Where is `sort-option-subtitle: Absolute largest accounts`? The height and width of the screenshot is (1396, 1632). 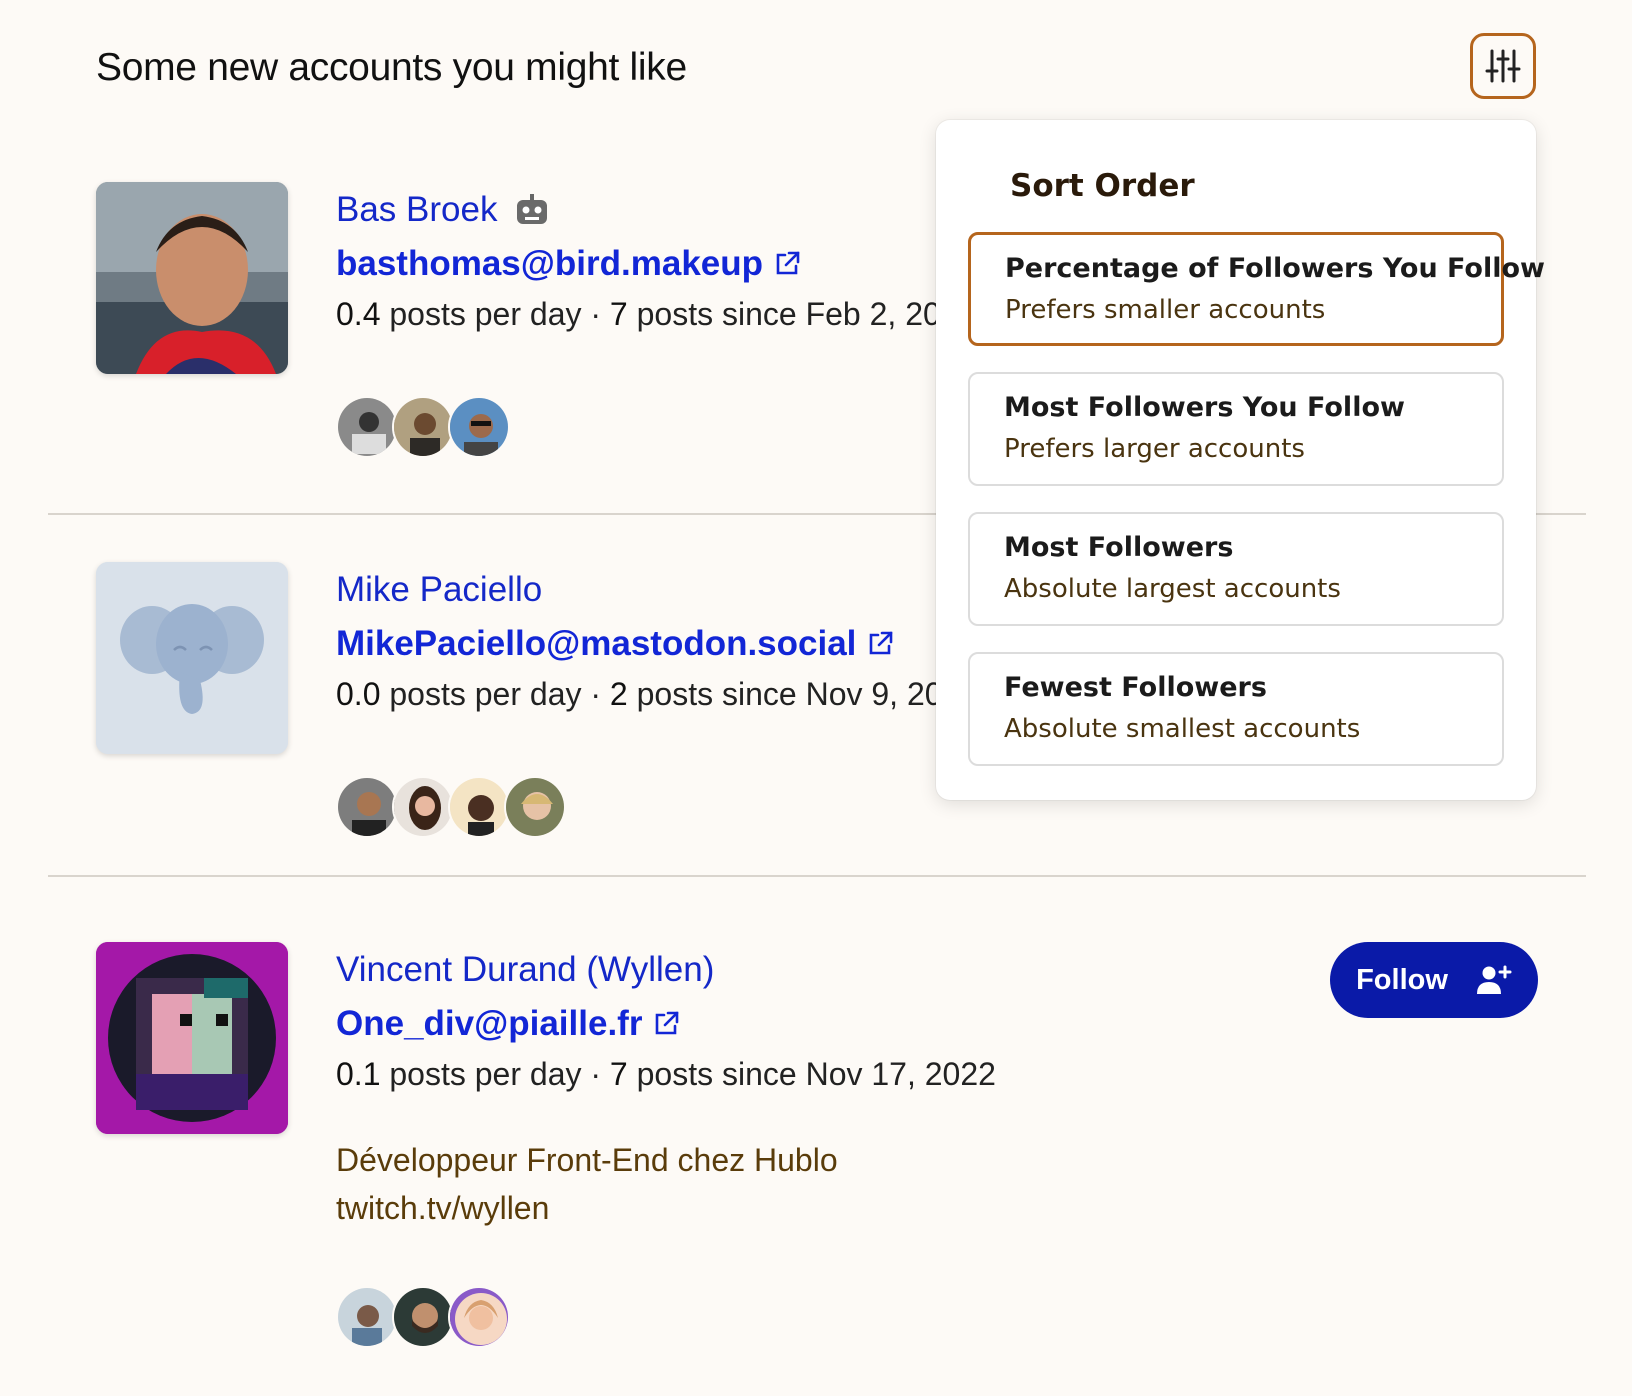
sort-option-subtitle: Absolute largest accounts is located at coordinates (1172, 589).